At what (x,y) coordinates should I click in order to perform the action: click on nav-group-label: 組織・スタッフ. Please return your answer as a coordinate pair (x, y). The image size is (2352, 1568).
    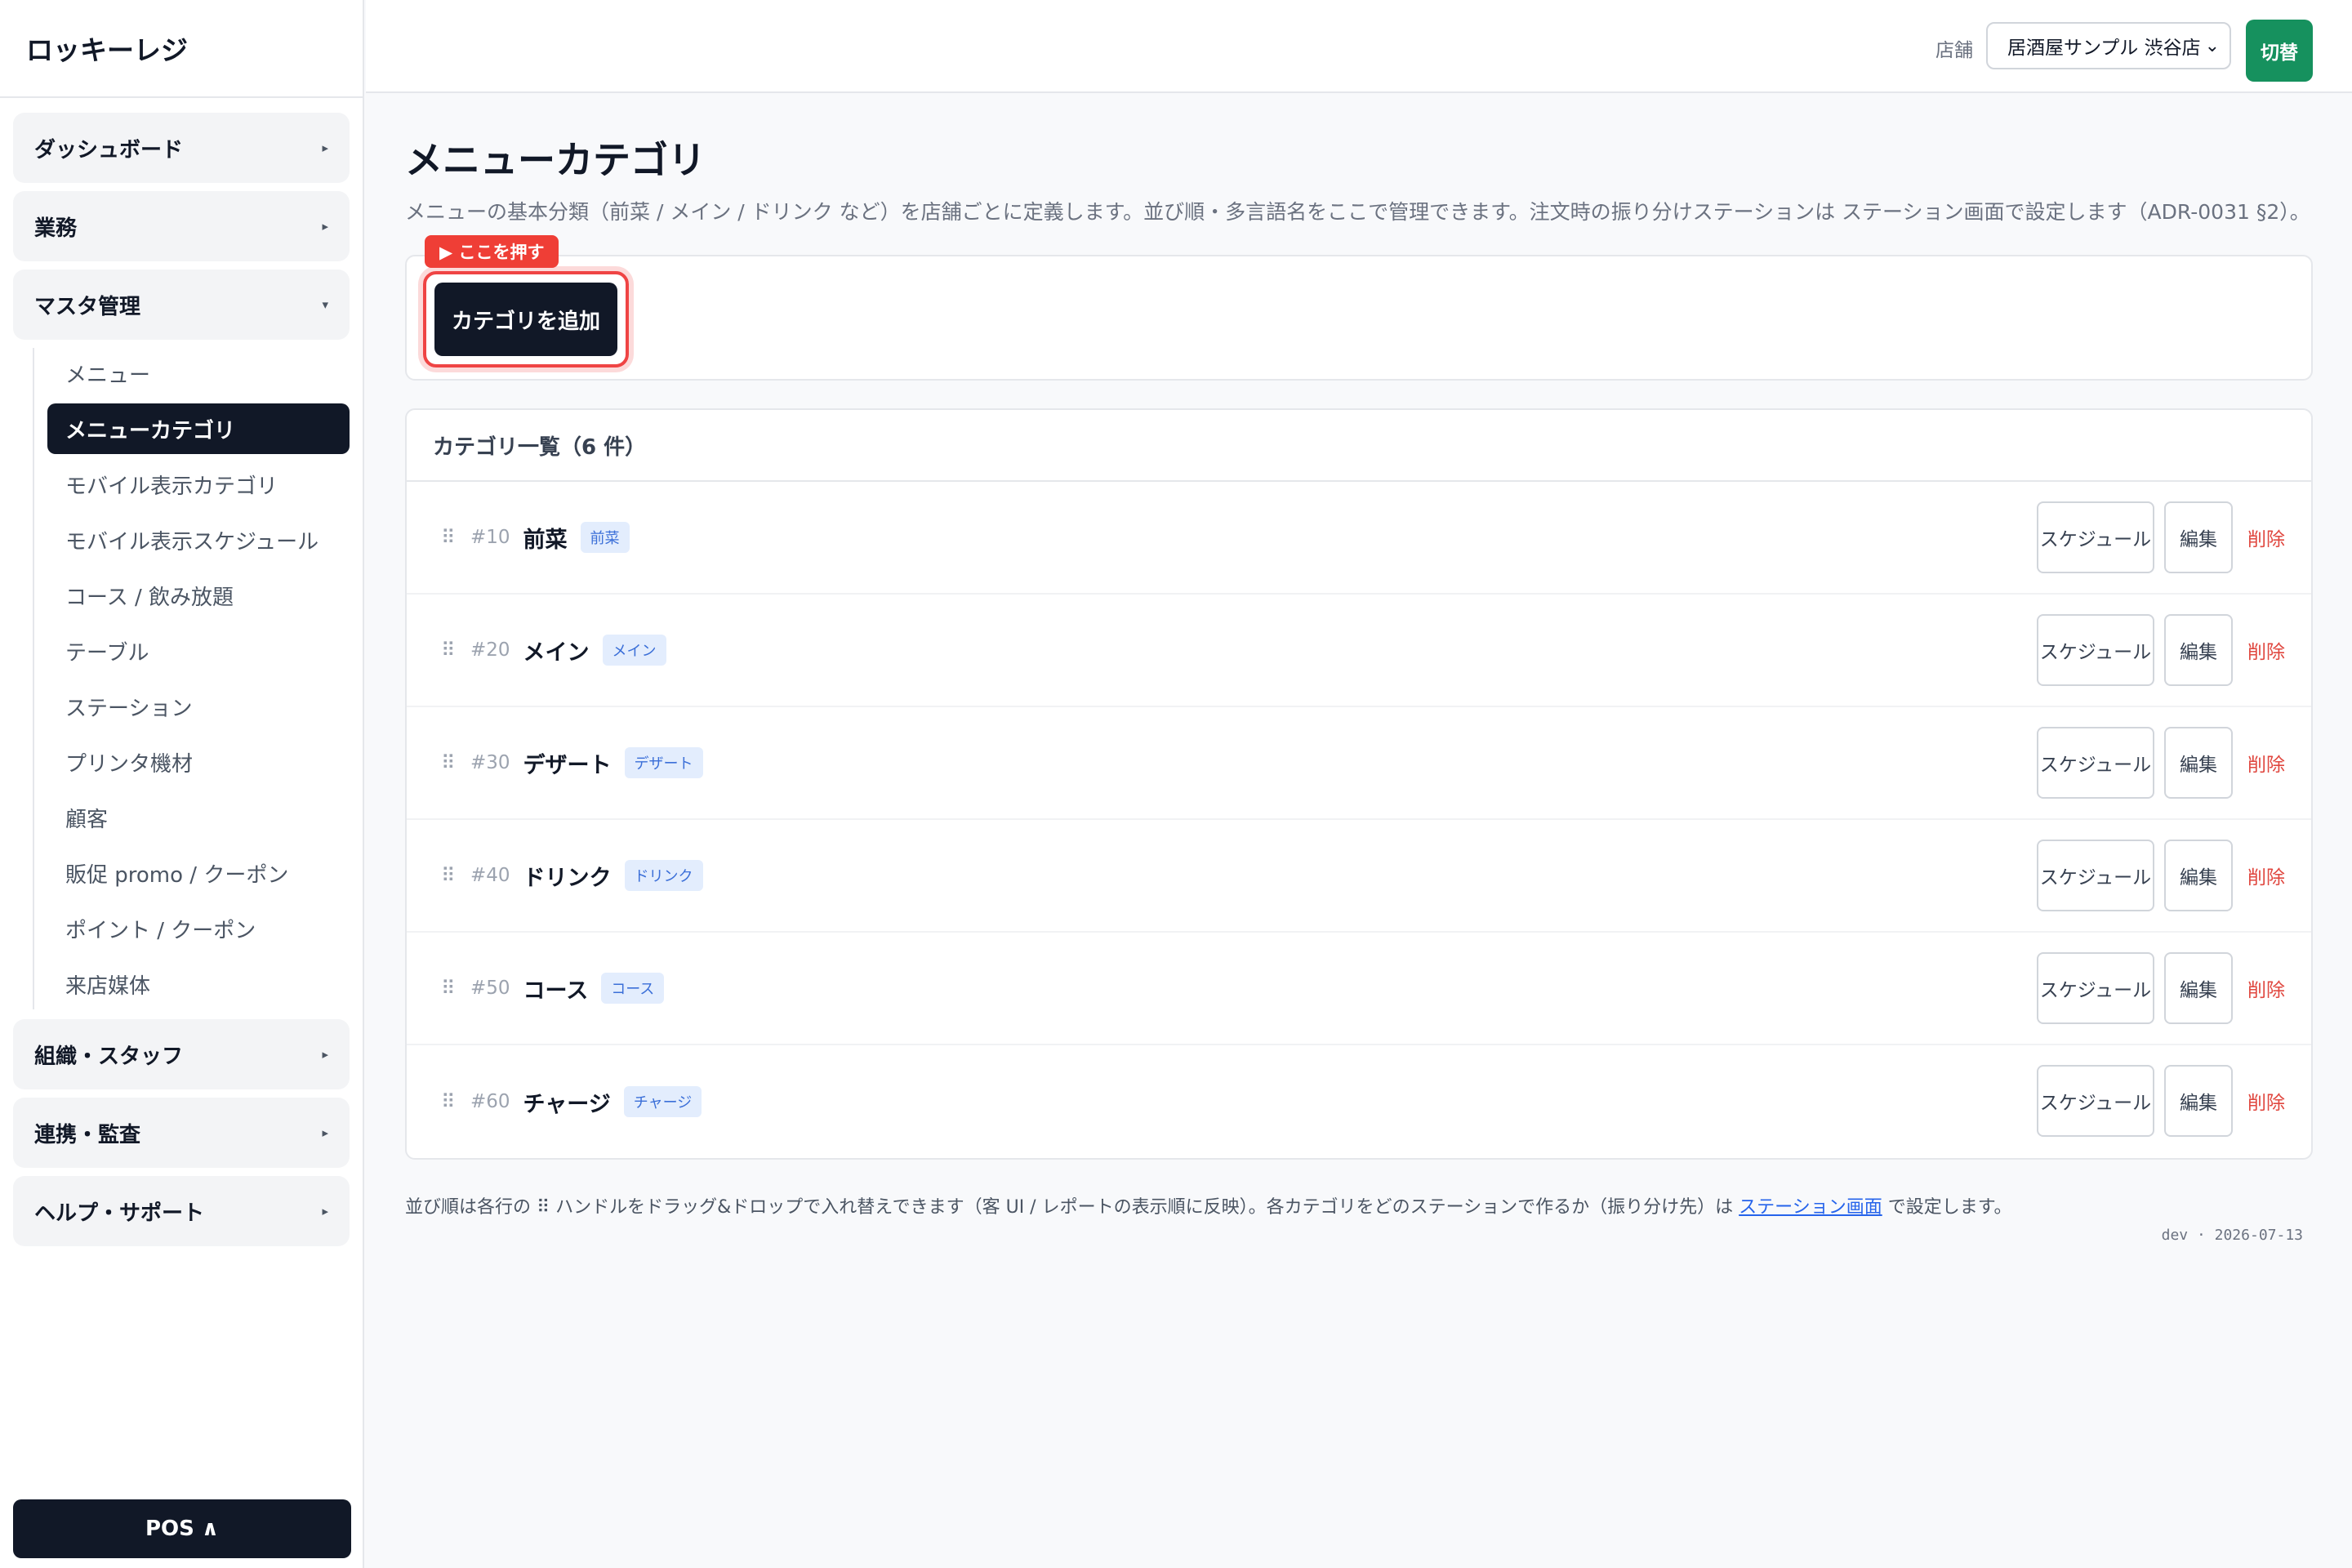
    Looking at the image, I should click on (109, 1056).